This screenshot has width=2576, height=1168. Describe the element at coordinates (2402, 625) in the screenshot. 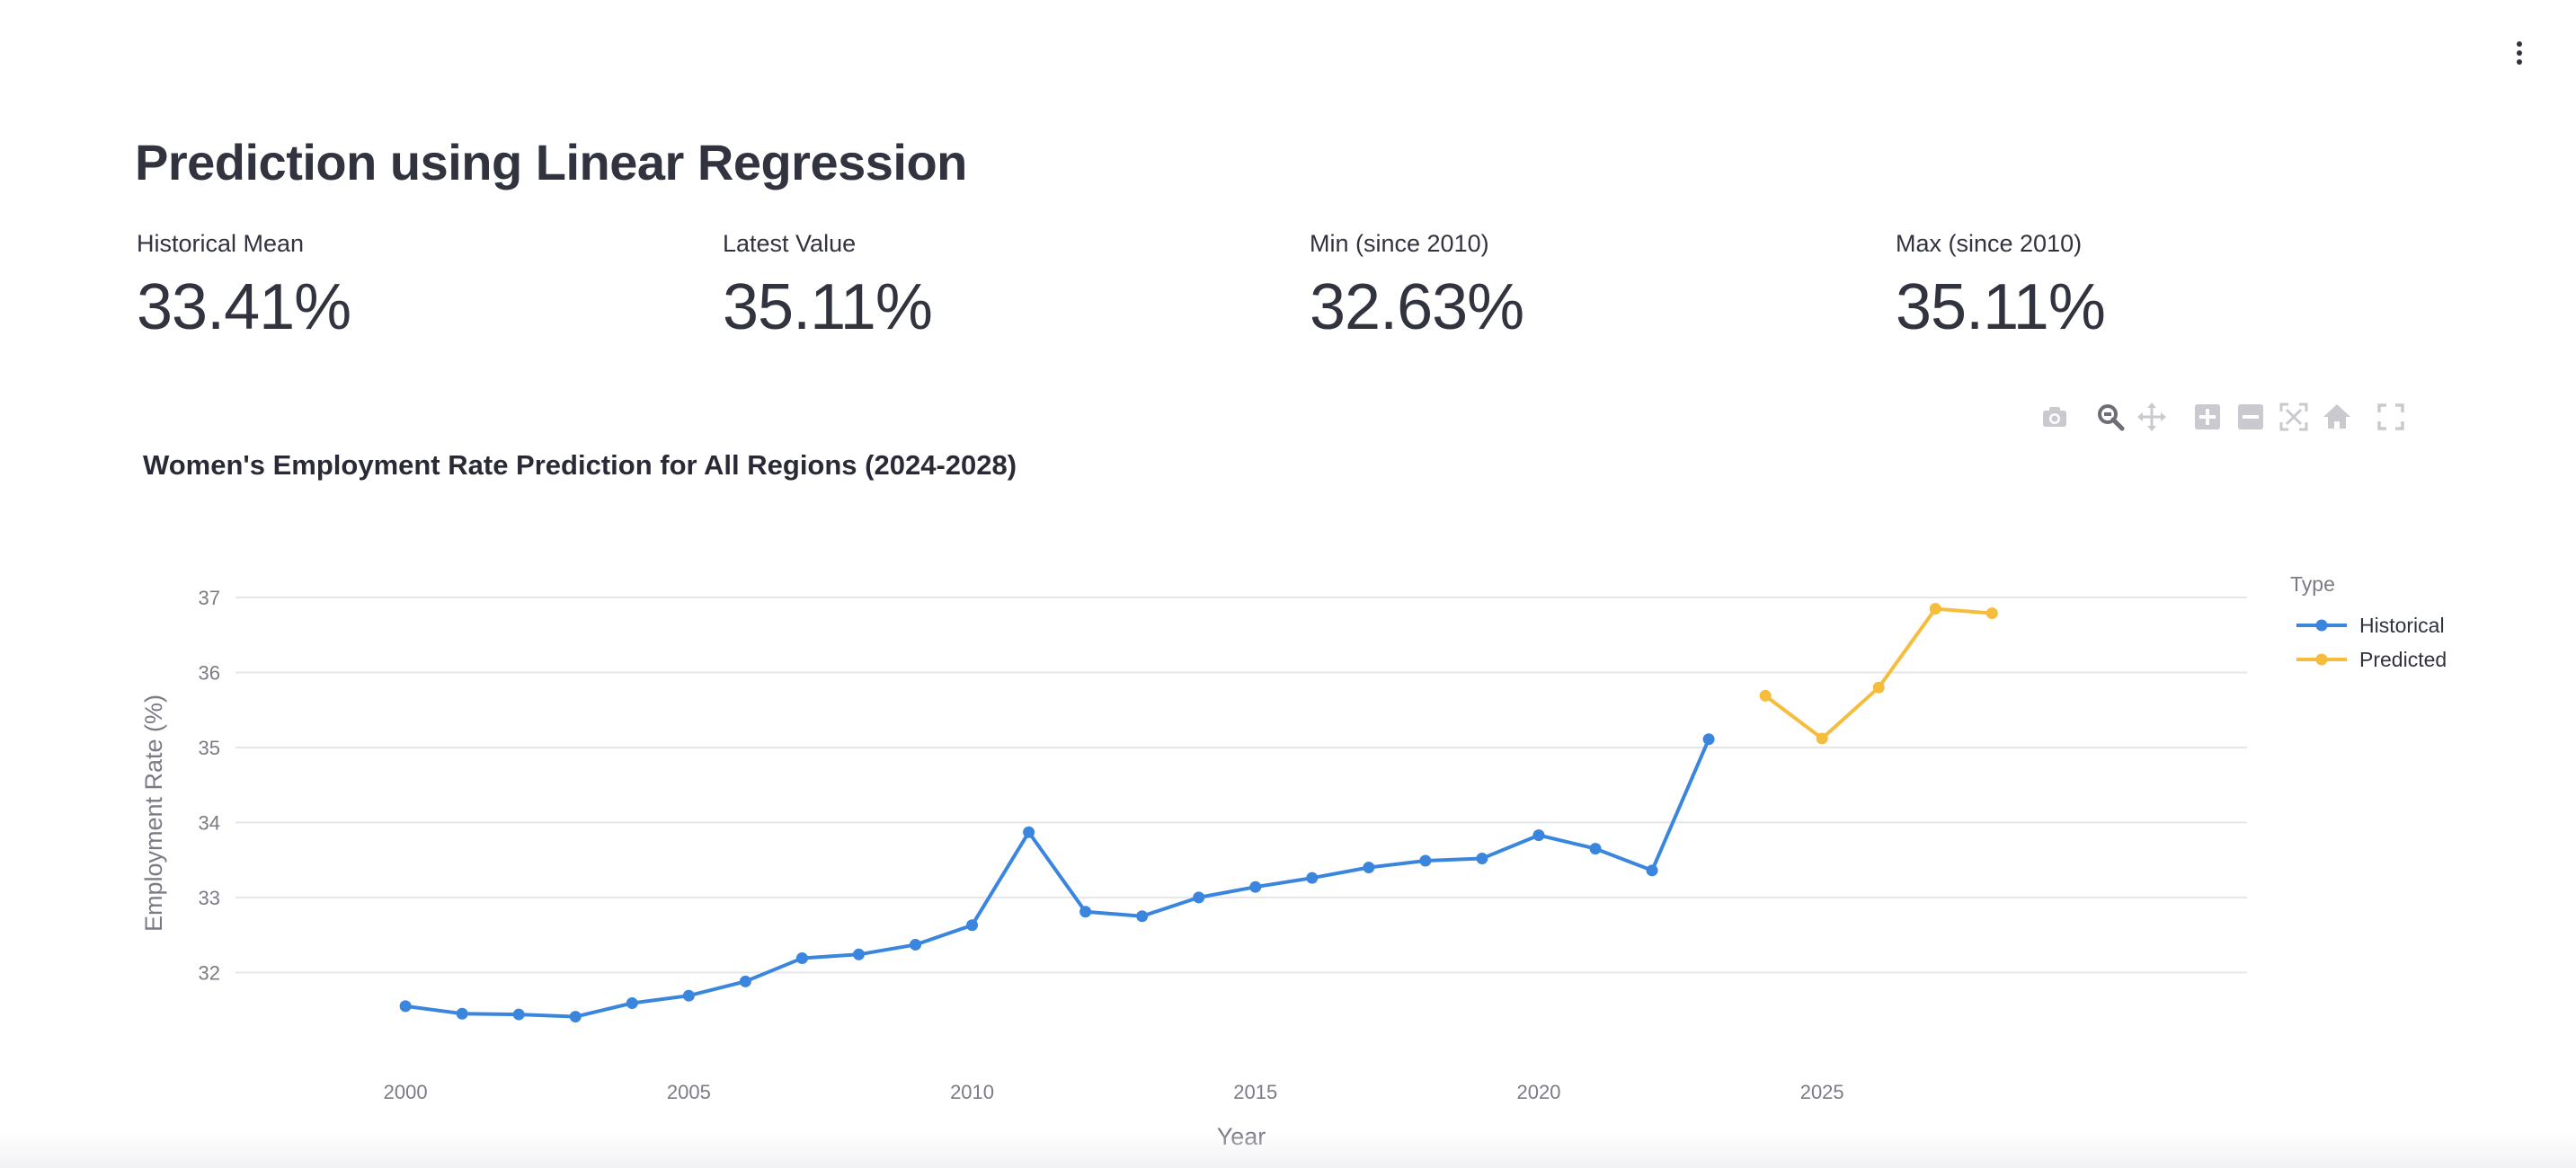

I see `legend-item-label: Historical` at that location.